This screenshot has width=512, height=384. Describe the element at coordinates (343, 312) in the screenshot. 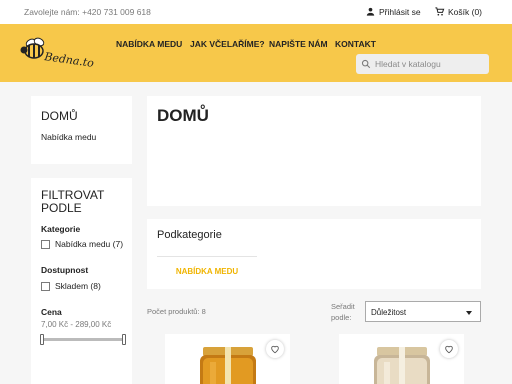

I see `sort-label: Seřadit podle:` at that location.